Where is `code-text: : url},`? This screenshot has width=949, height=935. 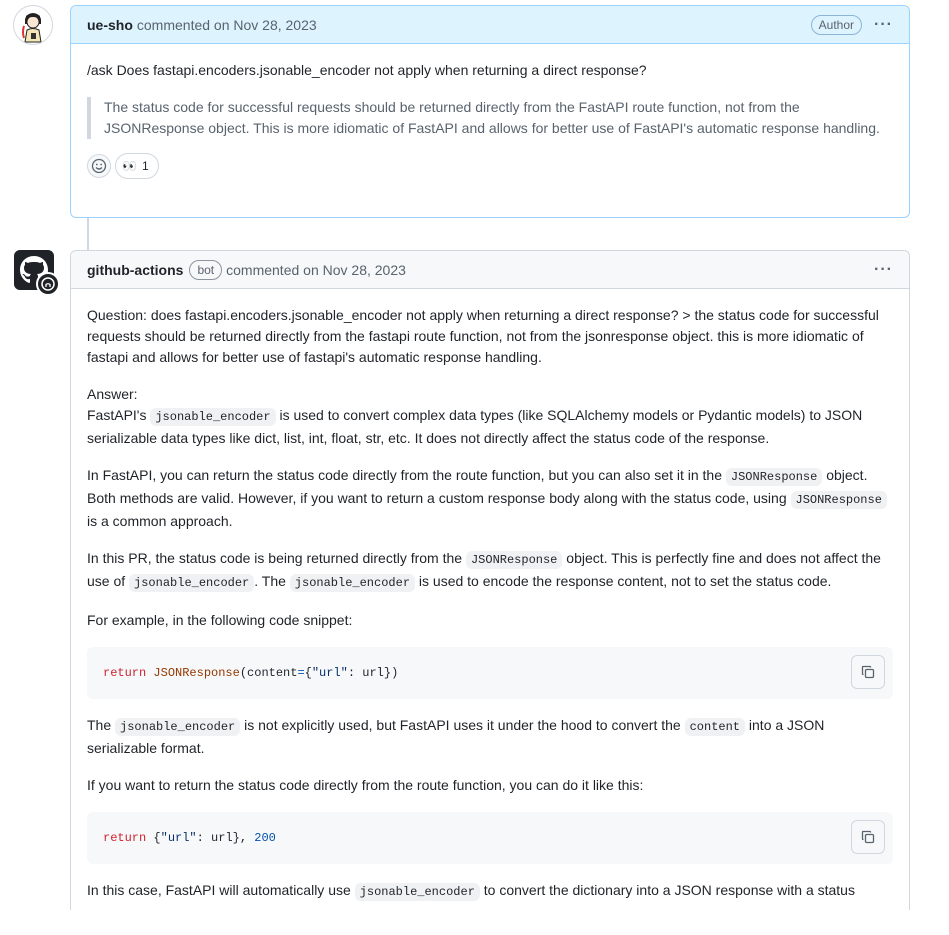
code-text: : url}, is located at coordinates (225, 838).